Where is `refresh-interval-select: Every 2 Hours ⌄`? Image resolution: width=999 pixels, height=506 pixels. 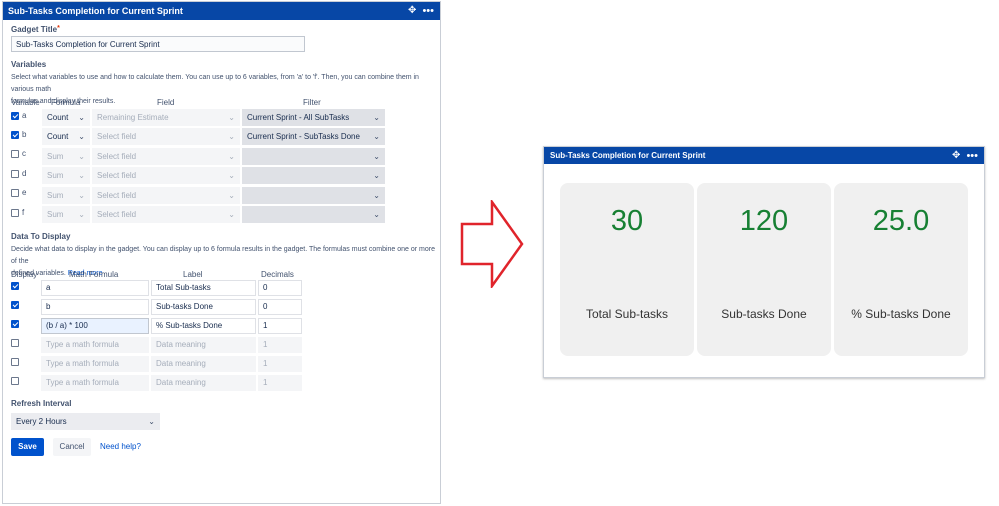 refresh-interval-select: Every 2 Hours ⌄ is located at coordinates (85, 421).